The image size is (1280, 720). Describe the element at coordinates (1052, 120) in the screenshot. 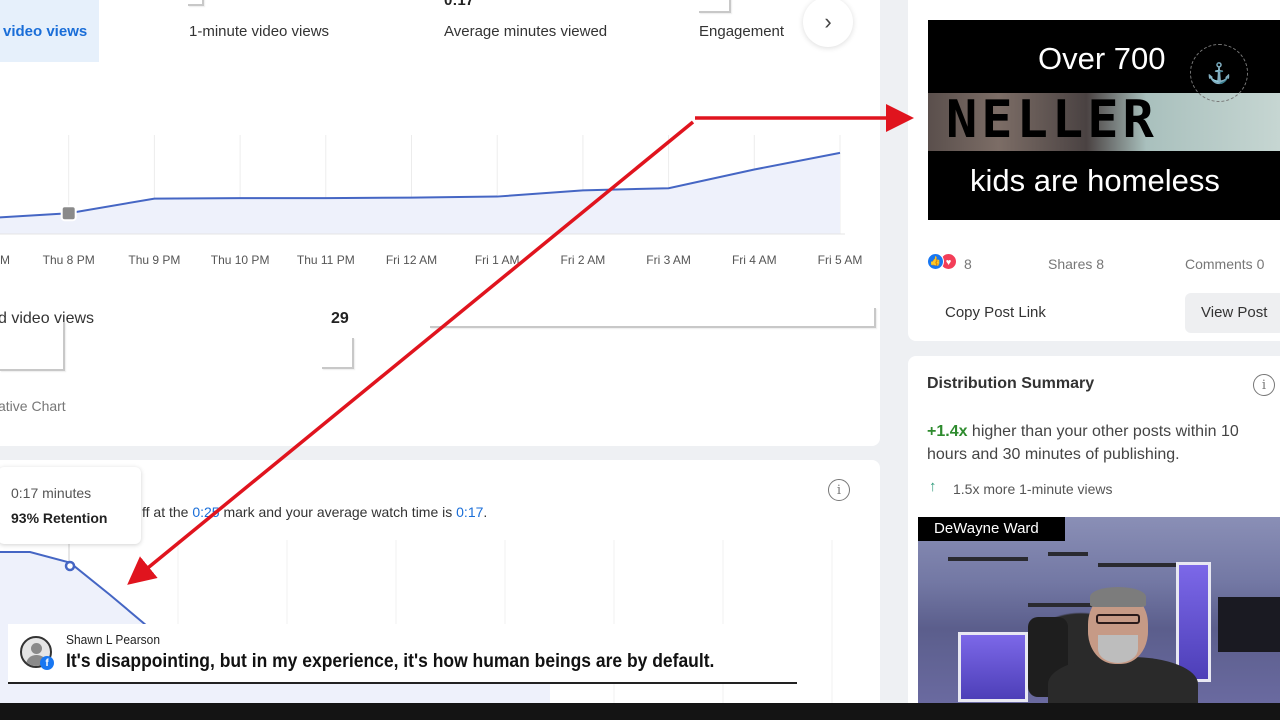

I see `thumbnail-middle-word: NELLER` at that location.